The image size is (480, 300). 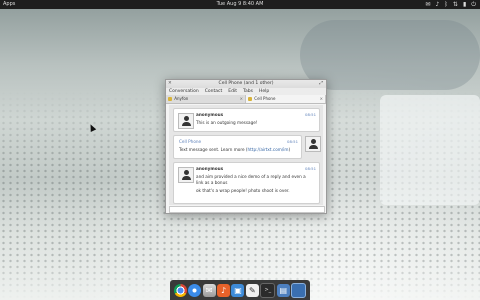 I want to click on menu-edit: Edit, so click(x=232, y=91).